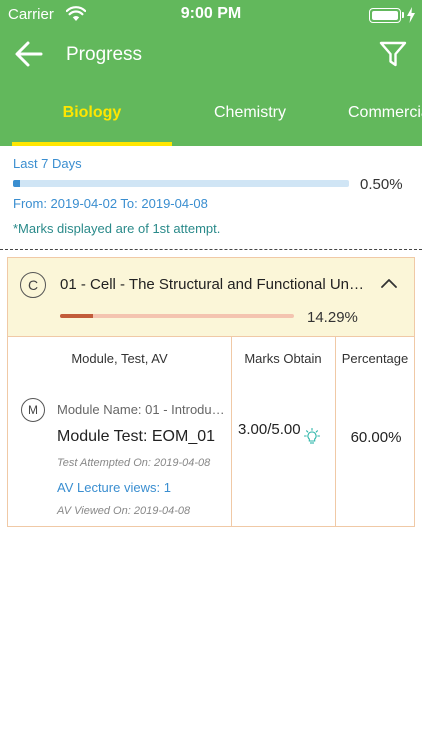 The width and height of the screenshot is (422, 750). What do you see at coordinates (389, 283) in the screenshot?
I see `chevron-up-icon` at bounding box center [389, 283].